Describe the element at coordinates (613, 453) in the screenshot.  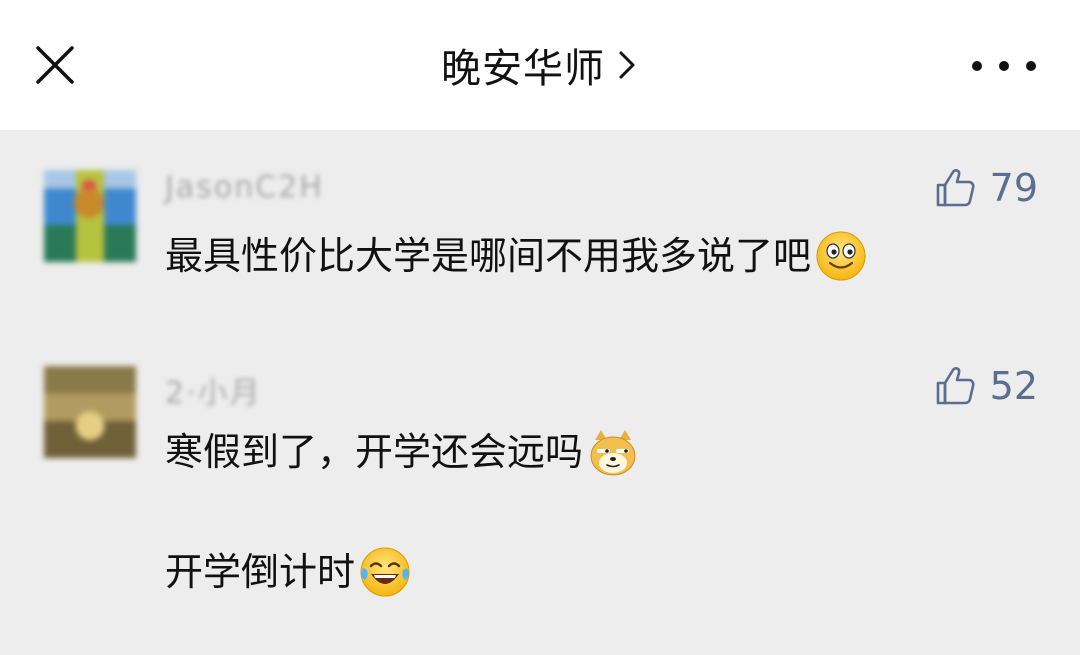
I see `doge-emoji-icon` at that location.